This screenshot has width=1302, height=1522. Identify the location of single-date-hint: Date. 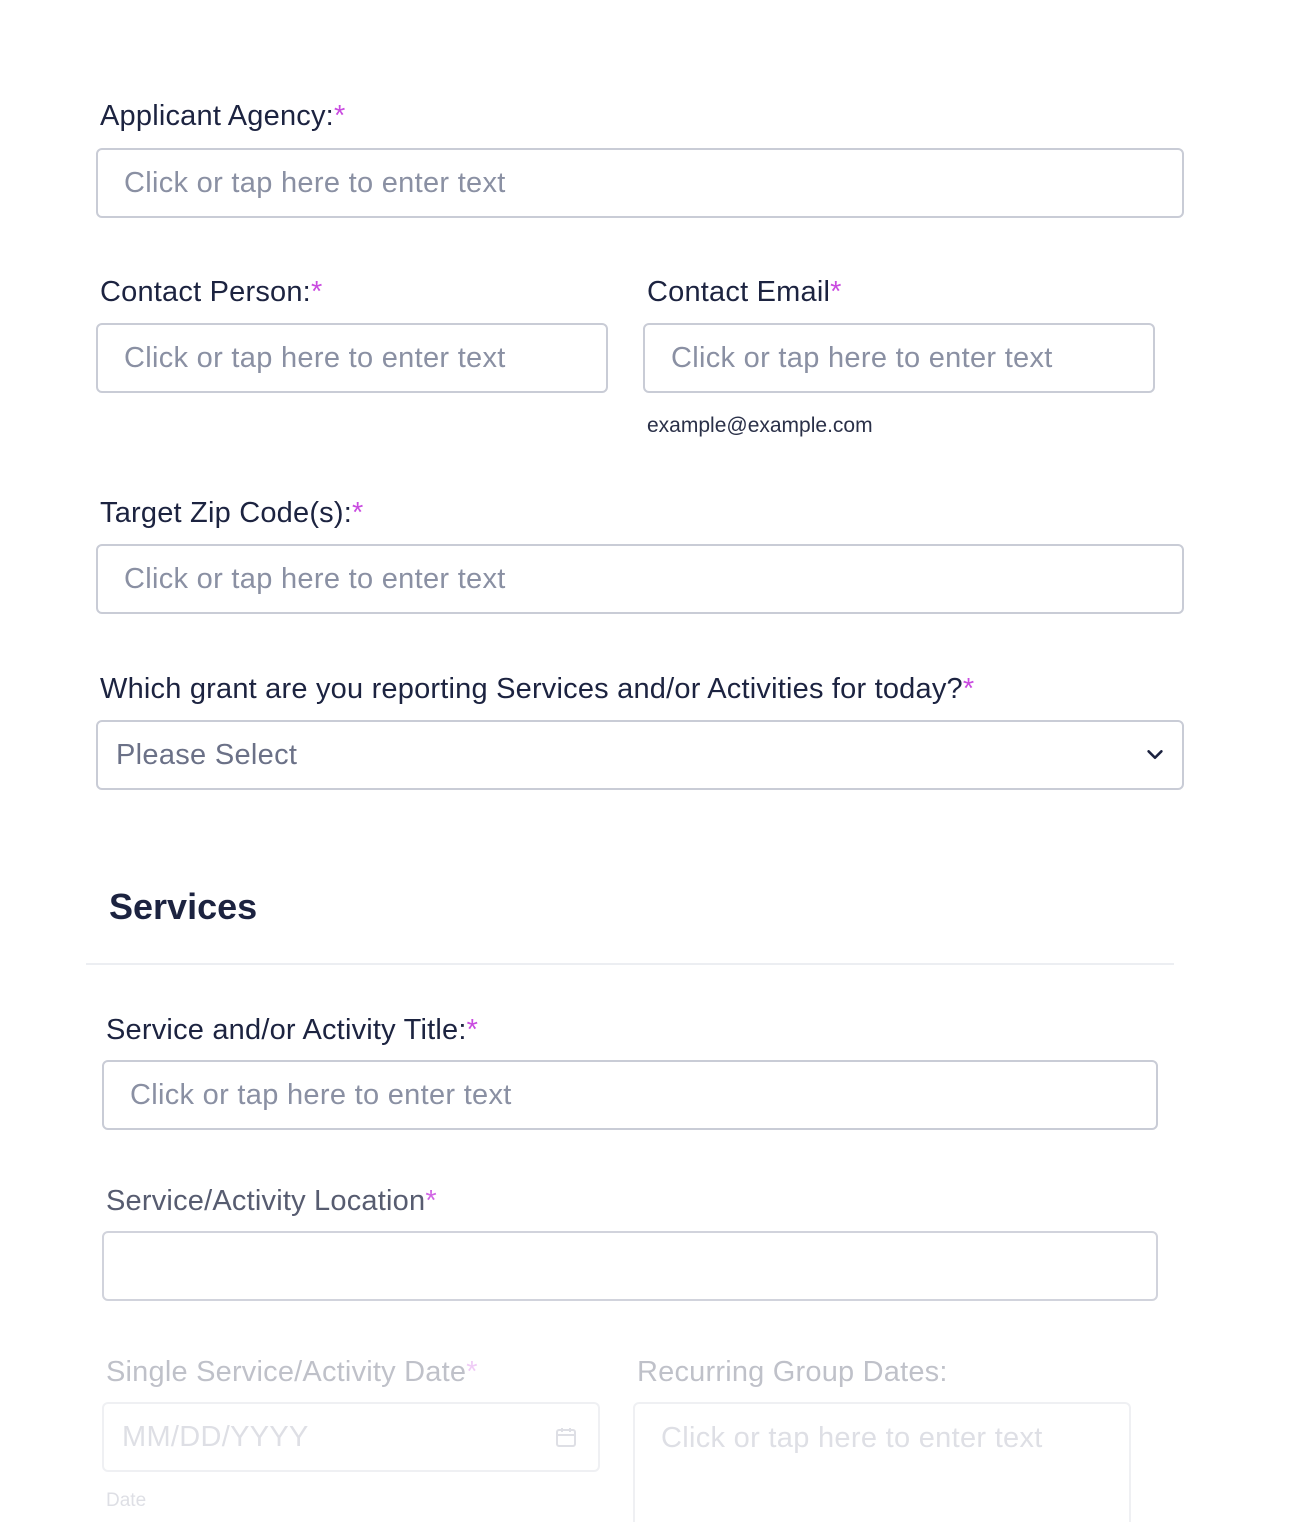
(126, 1500).